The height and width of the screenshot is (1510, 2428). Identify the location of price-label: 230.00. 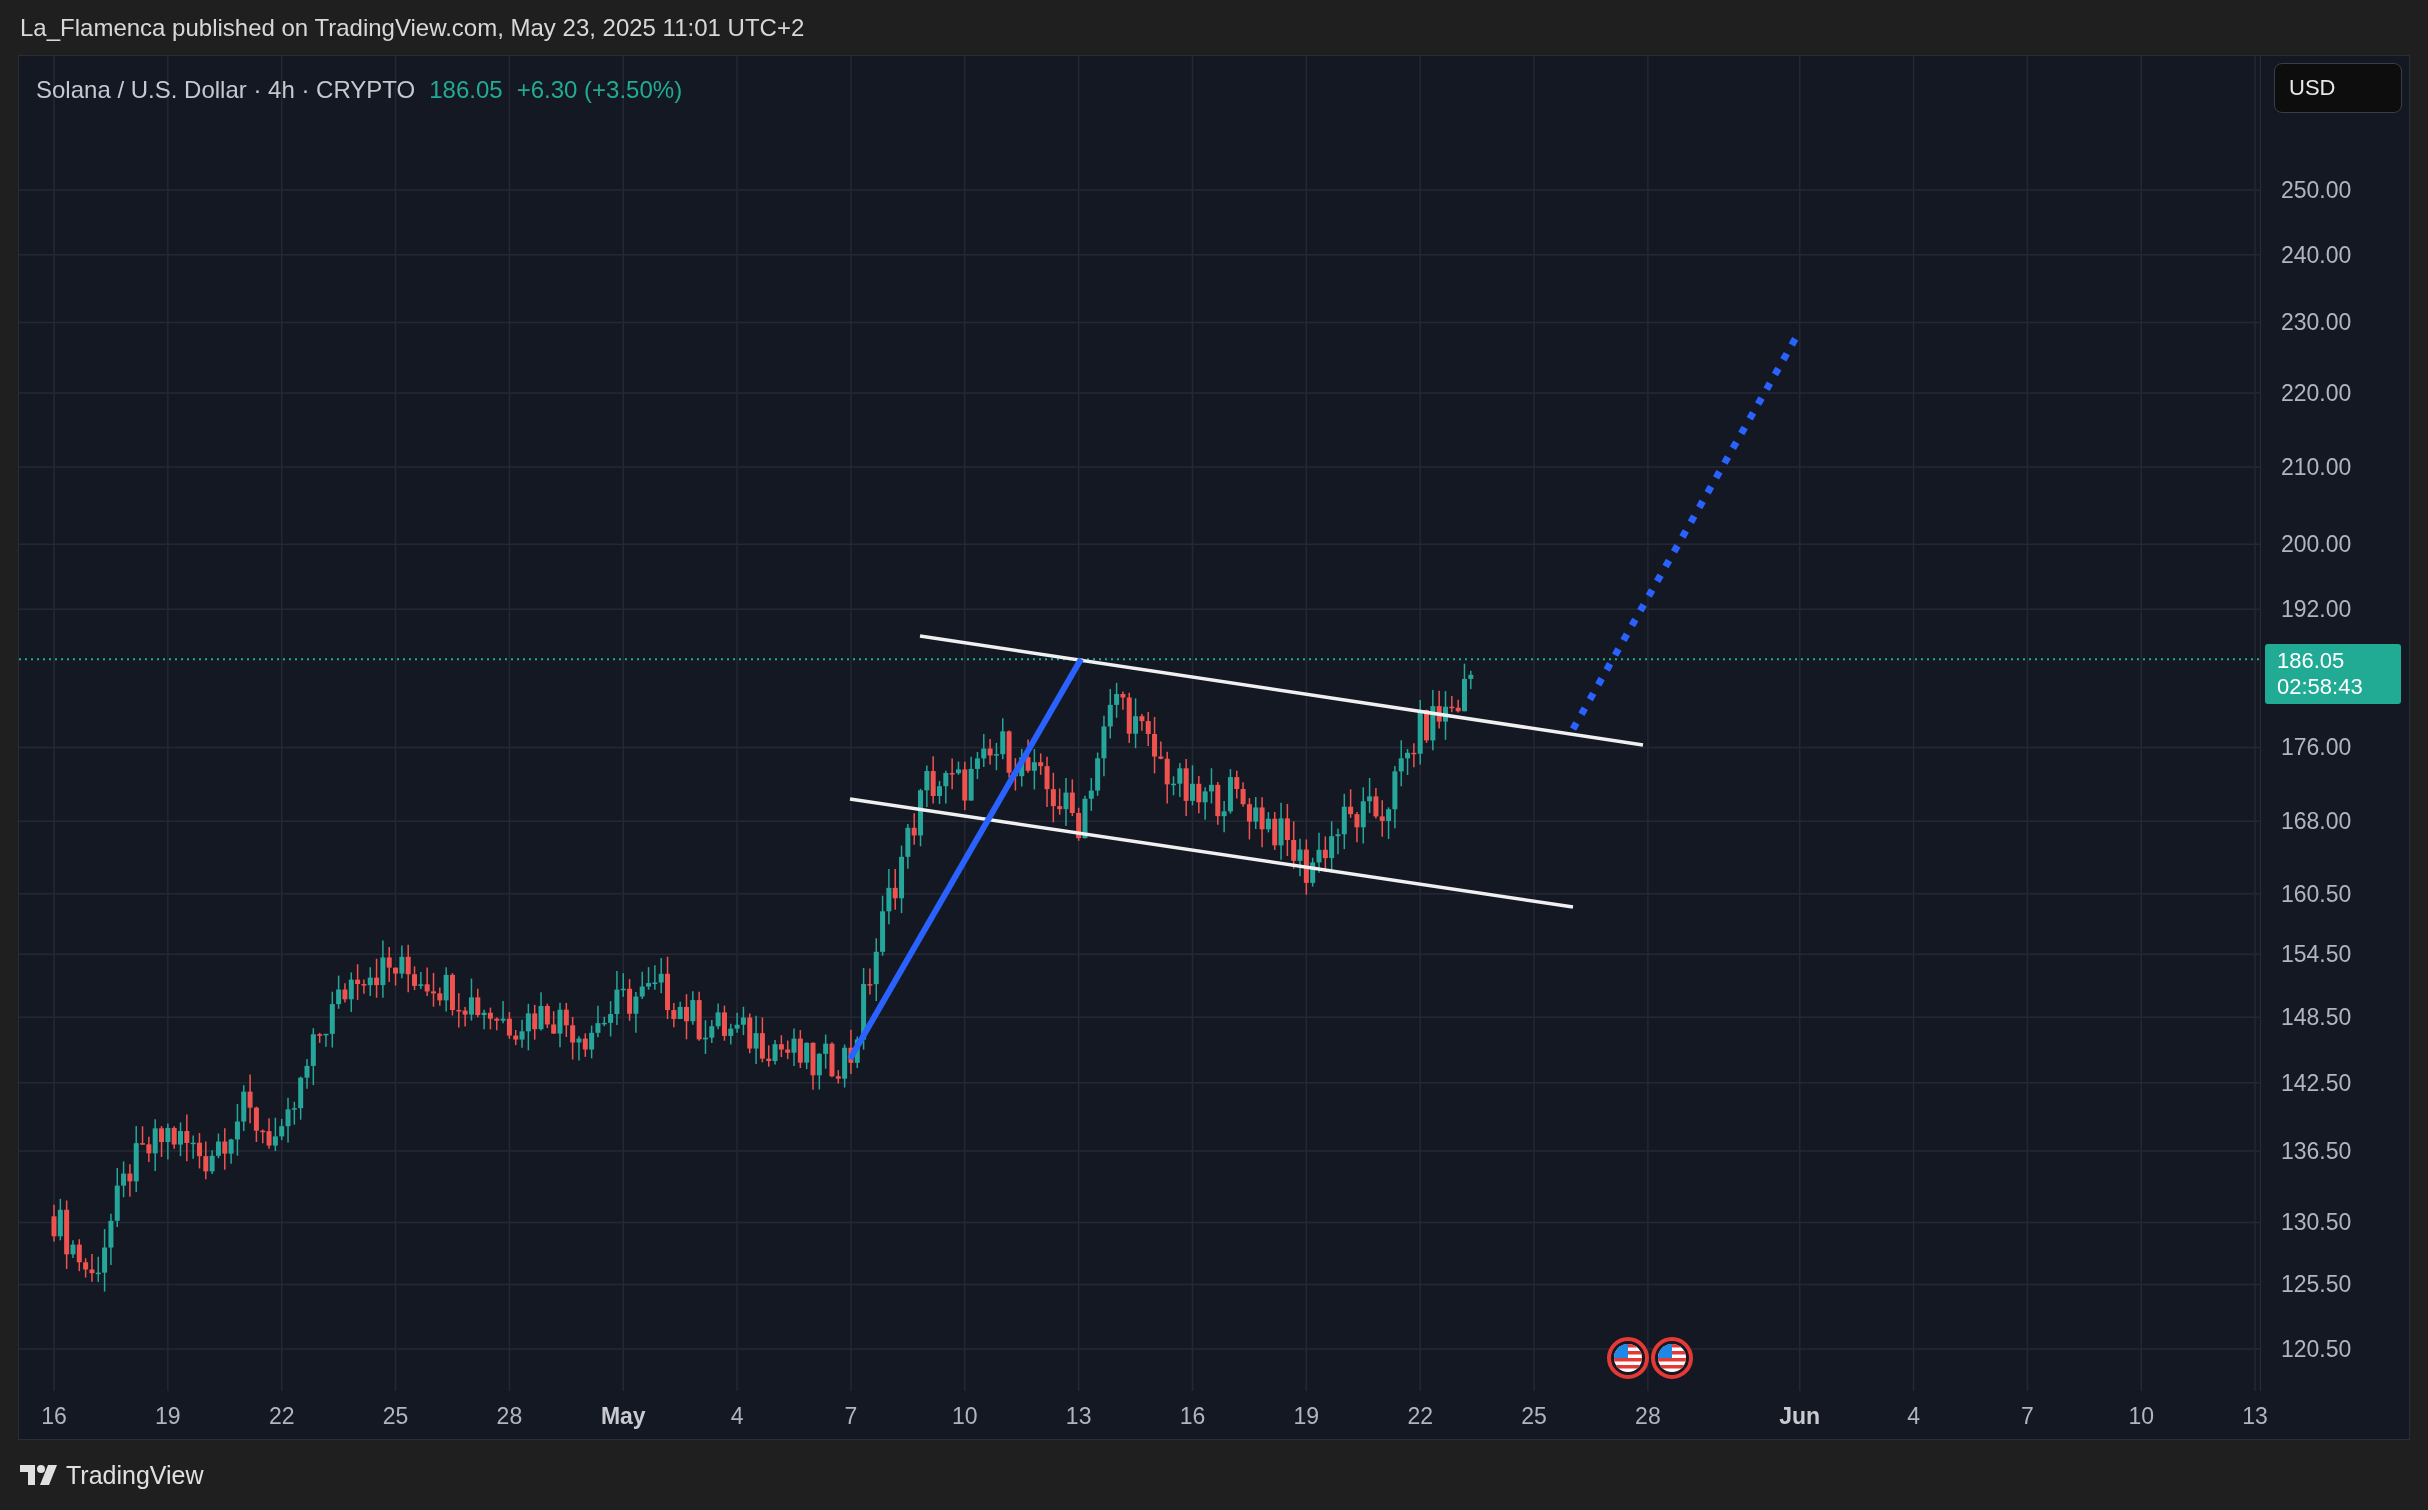
(2316, 322).